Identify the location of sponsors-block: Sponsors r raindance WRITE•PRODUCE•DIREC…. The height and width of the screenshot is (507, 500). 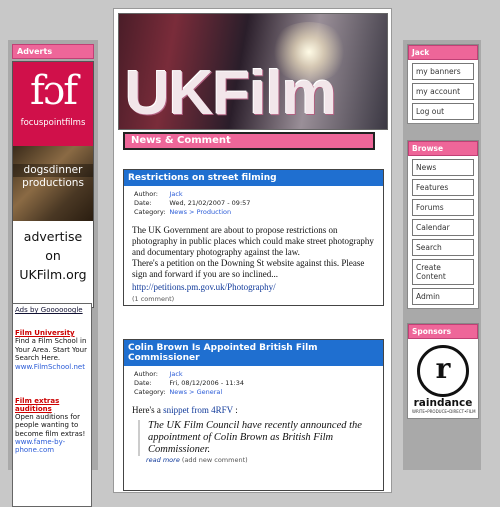
(443, 371).